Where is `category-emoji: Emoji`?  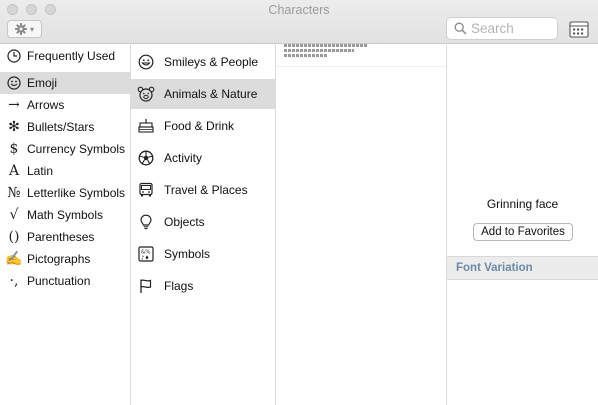
category-emoji: Emoji is located at coordinates (65, 83).